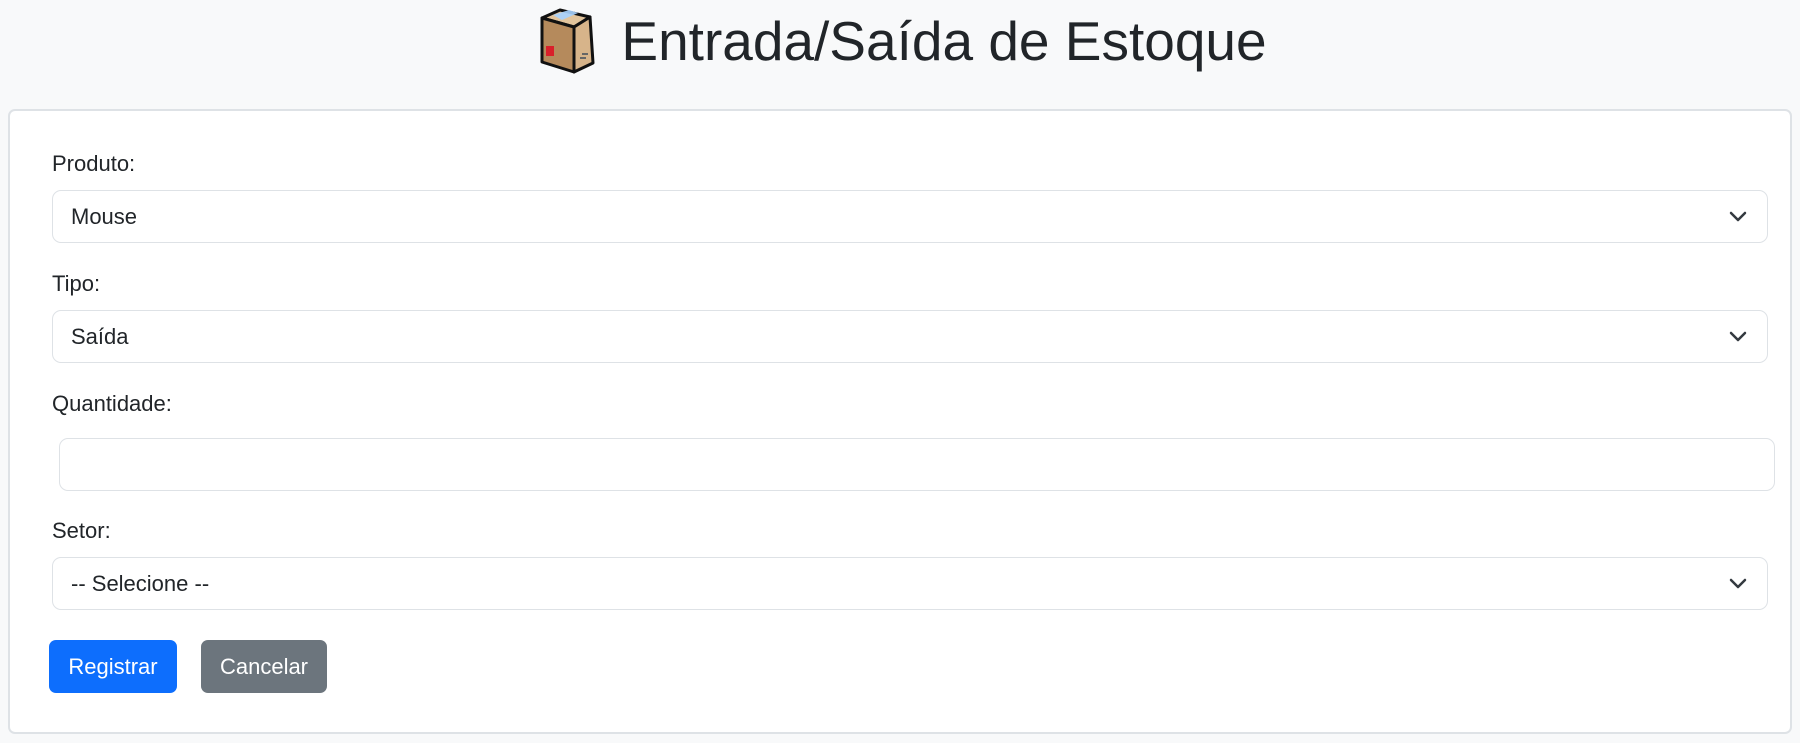 The width and height of the screenshot is (1800, 743). Describe the element at coordinates (917, 464) in the screenshot. I see `quantity-input` at that location.